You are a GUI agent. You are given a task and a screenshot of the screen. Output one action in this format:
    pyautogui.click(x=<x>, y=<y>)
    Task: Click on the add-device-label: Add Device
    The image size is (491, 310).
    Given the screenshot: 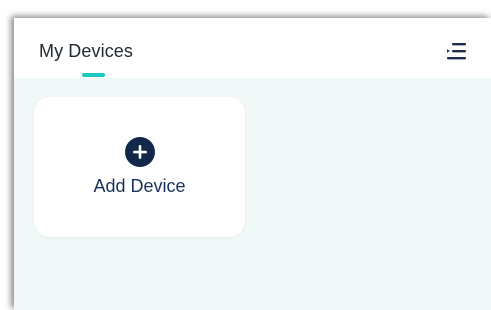 What is the action you would take?
    pyautogui.click(x=139, y=186)
    